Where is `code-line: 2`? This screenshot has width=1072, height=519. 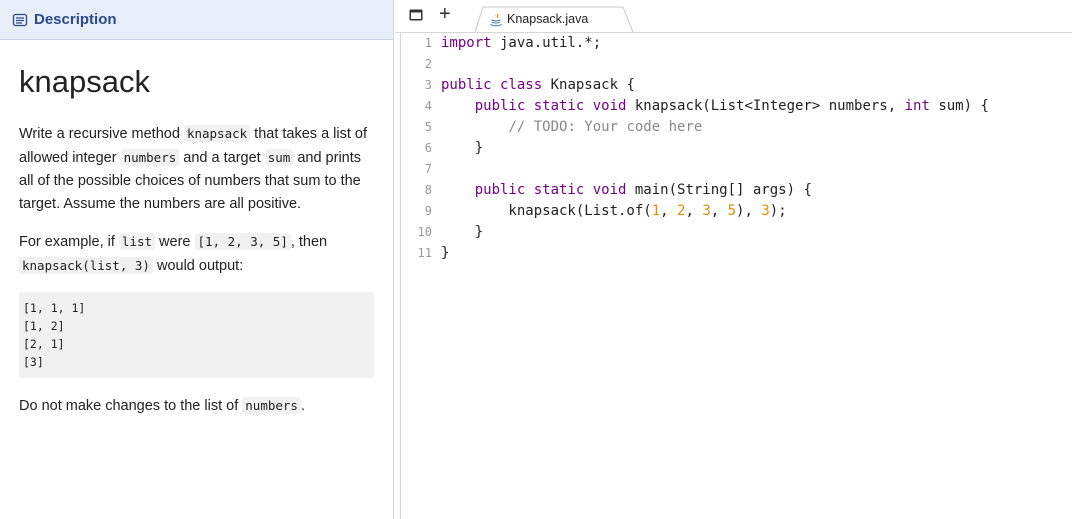 code-line: 2 is located at coordinates (736, 64).